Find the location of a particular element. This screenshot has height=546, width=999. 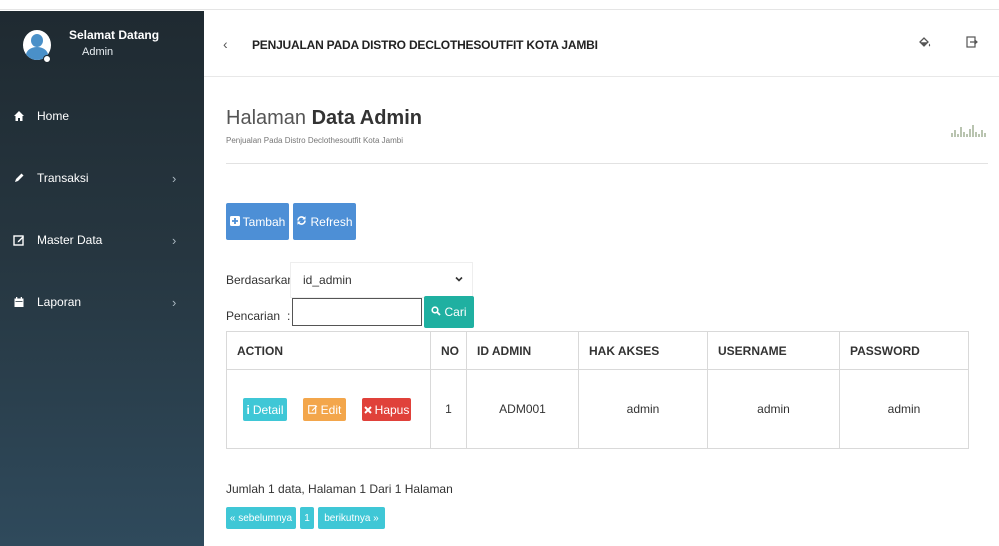

edit-button: Edit is located at coordinates (324, 409).